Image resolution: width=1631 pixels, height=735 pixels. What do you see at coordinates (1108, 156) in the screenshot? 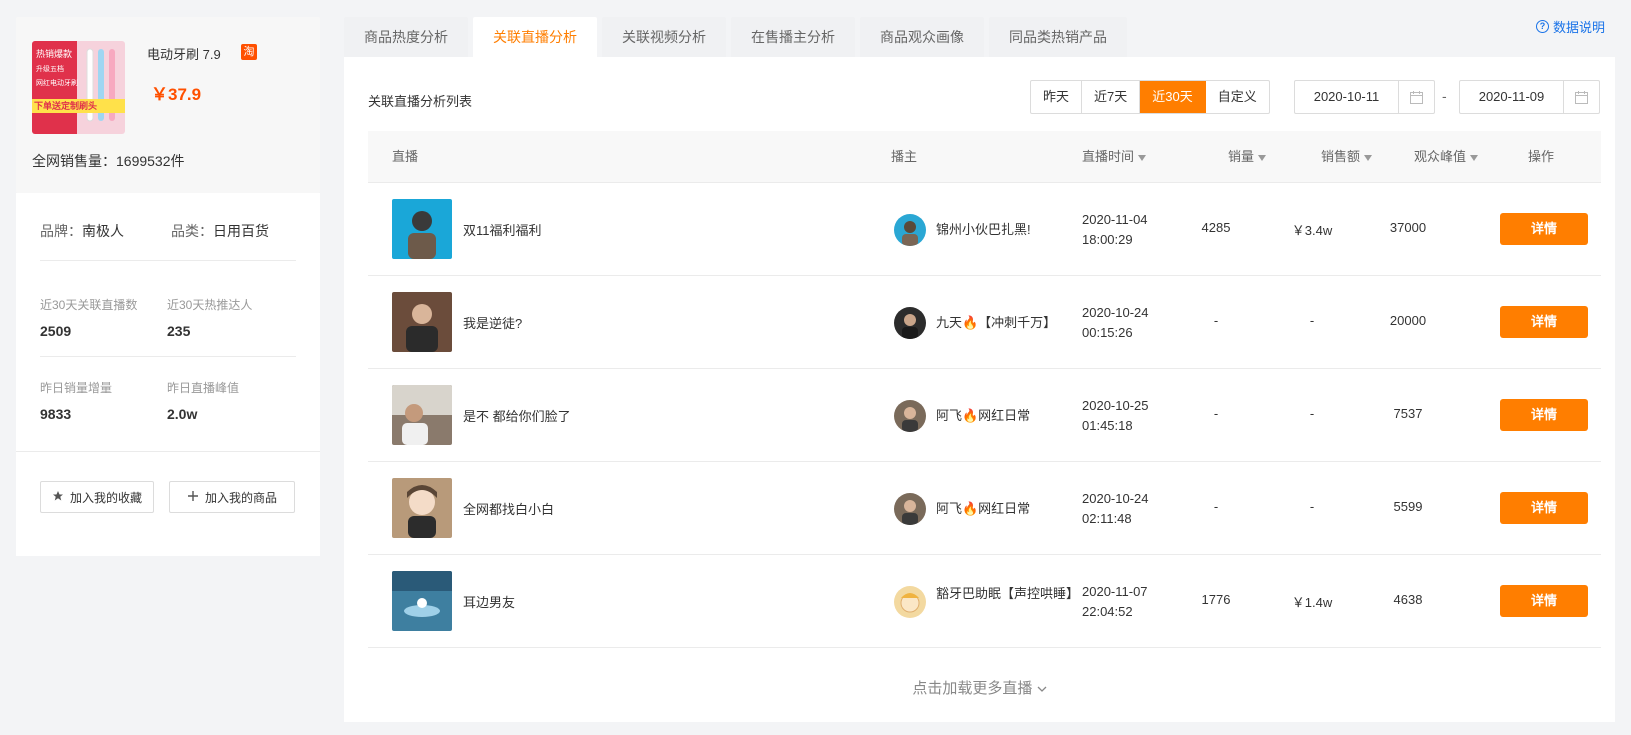
I see `column-time-label: 直播时间` at bounding box center [1108, 156].